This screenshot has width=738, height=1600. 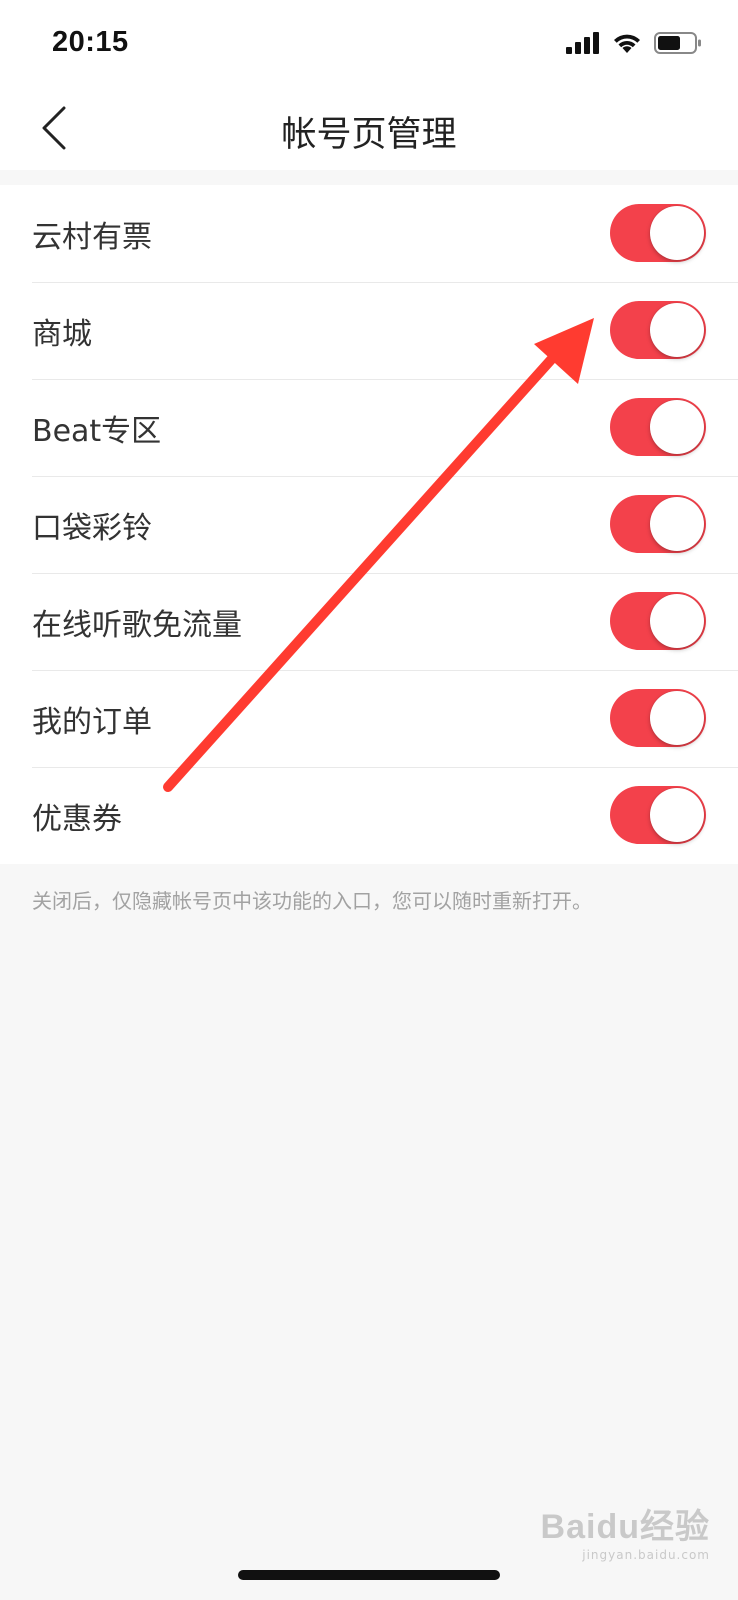 What do you see at coordinates (97, 431) in the screenshot?
I see `setting-label: Beat专区` at bounding box center [97, 431].